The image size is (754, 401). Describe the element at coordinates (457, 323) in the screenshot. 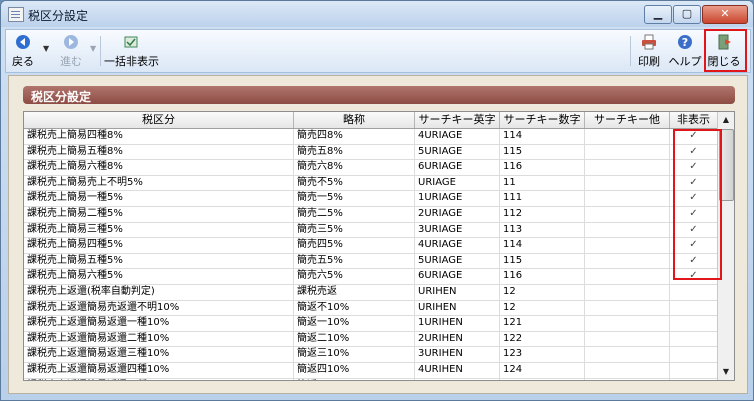

I see `search-key-alpha-cell: 1URIHEN` at that location.